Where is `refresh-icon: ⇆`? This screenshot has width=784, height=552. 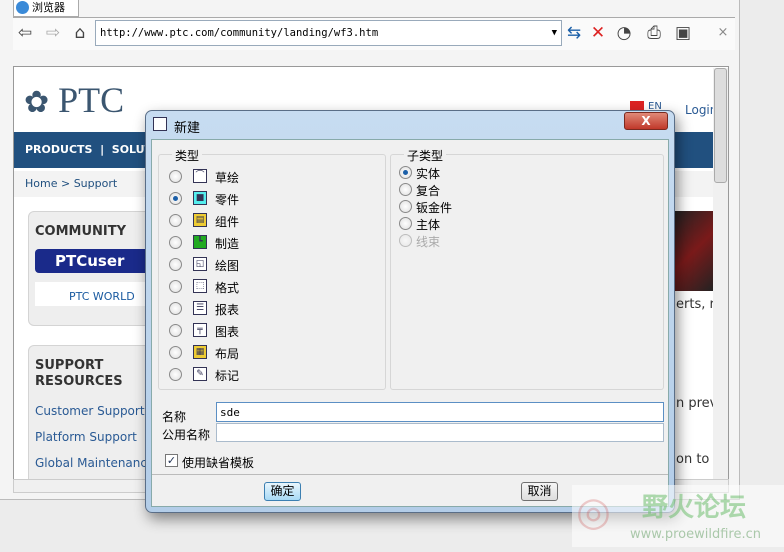 refresh-icon: ⇆ is located at coordinates (574, 33).